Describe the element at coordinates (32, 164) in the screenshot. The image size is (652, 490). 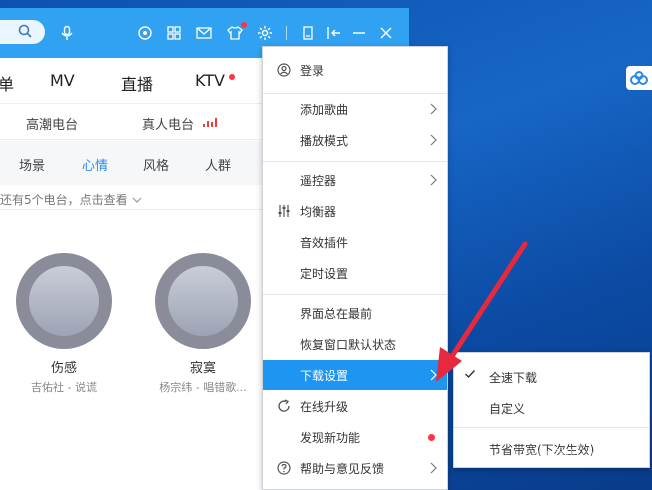
I see `tab-scene: 场景` at that location.